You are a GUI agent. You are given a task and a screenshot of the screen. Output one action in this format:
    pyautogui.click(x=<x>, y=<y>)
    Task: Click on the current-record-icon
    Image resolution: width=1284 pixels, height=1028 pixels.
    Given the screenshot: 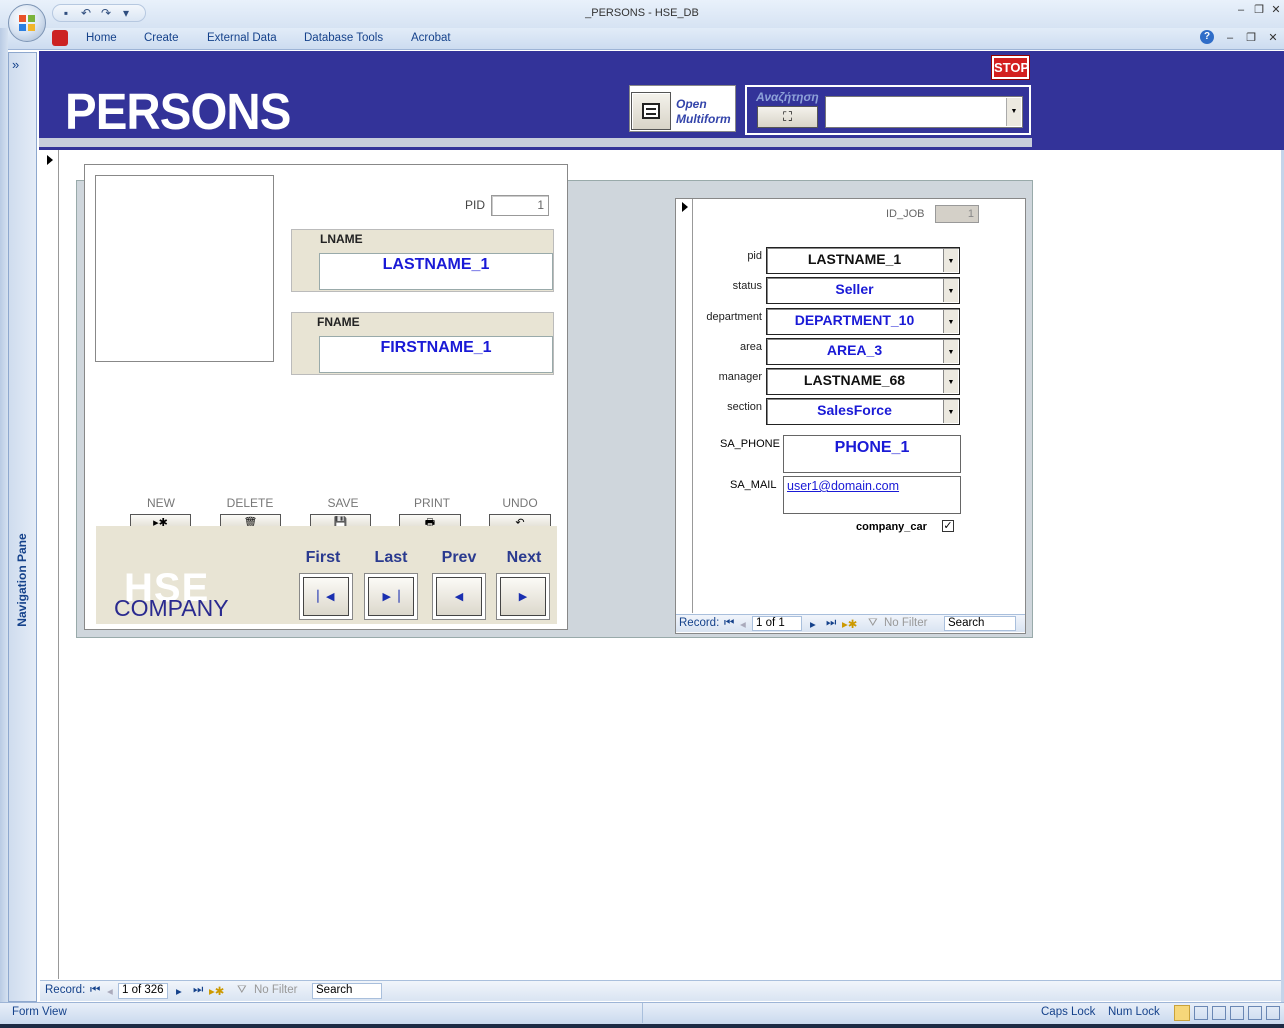 What is the action you would take?
    pyautogui.click(x=50, y=160)
    